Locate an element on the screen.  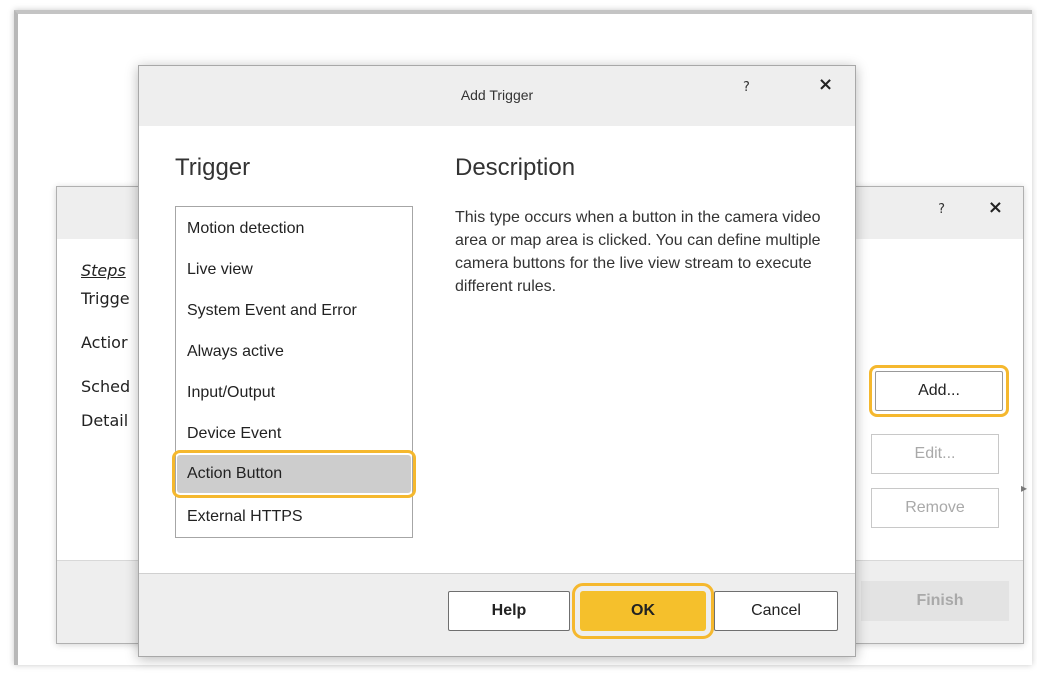
wizard-step-details: Detail is located at coordinates (104, 420).